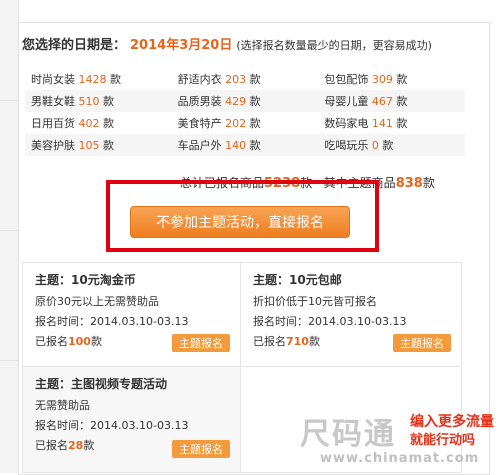 The width and height of the screenshot is (502, 475). Describe the element at coordinates (366, 123) in the screenshot. I see `category-item: 数码家电 141 款` at that location.